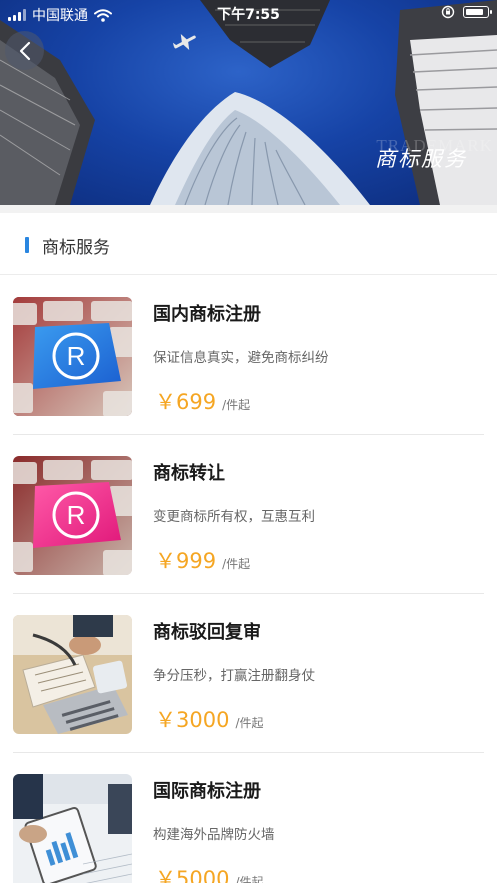 This screenshot has width=497, height=883. What do you see at coordinates (207, 791) in the screenshot?
I see `service-name: 国际商标注册` at bounding box center [207, 791].